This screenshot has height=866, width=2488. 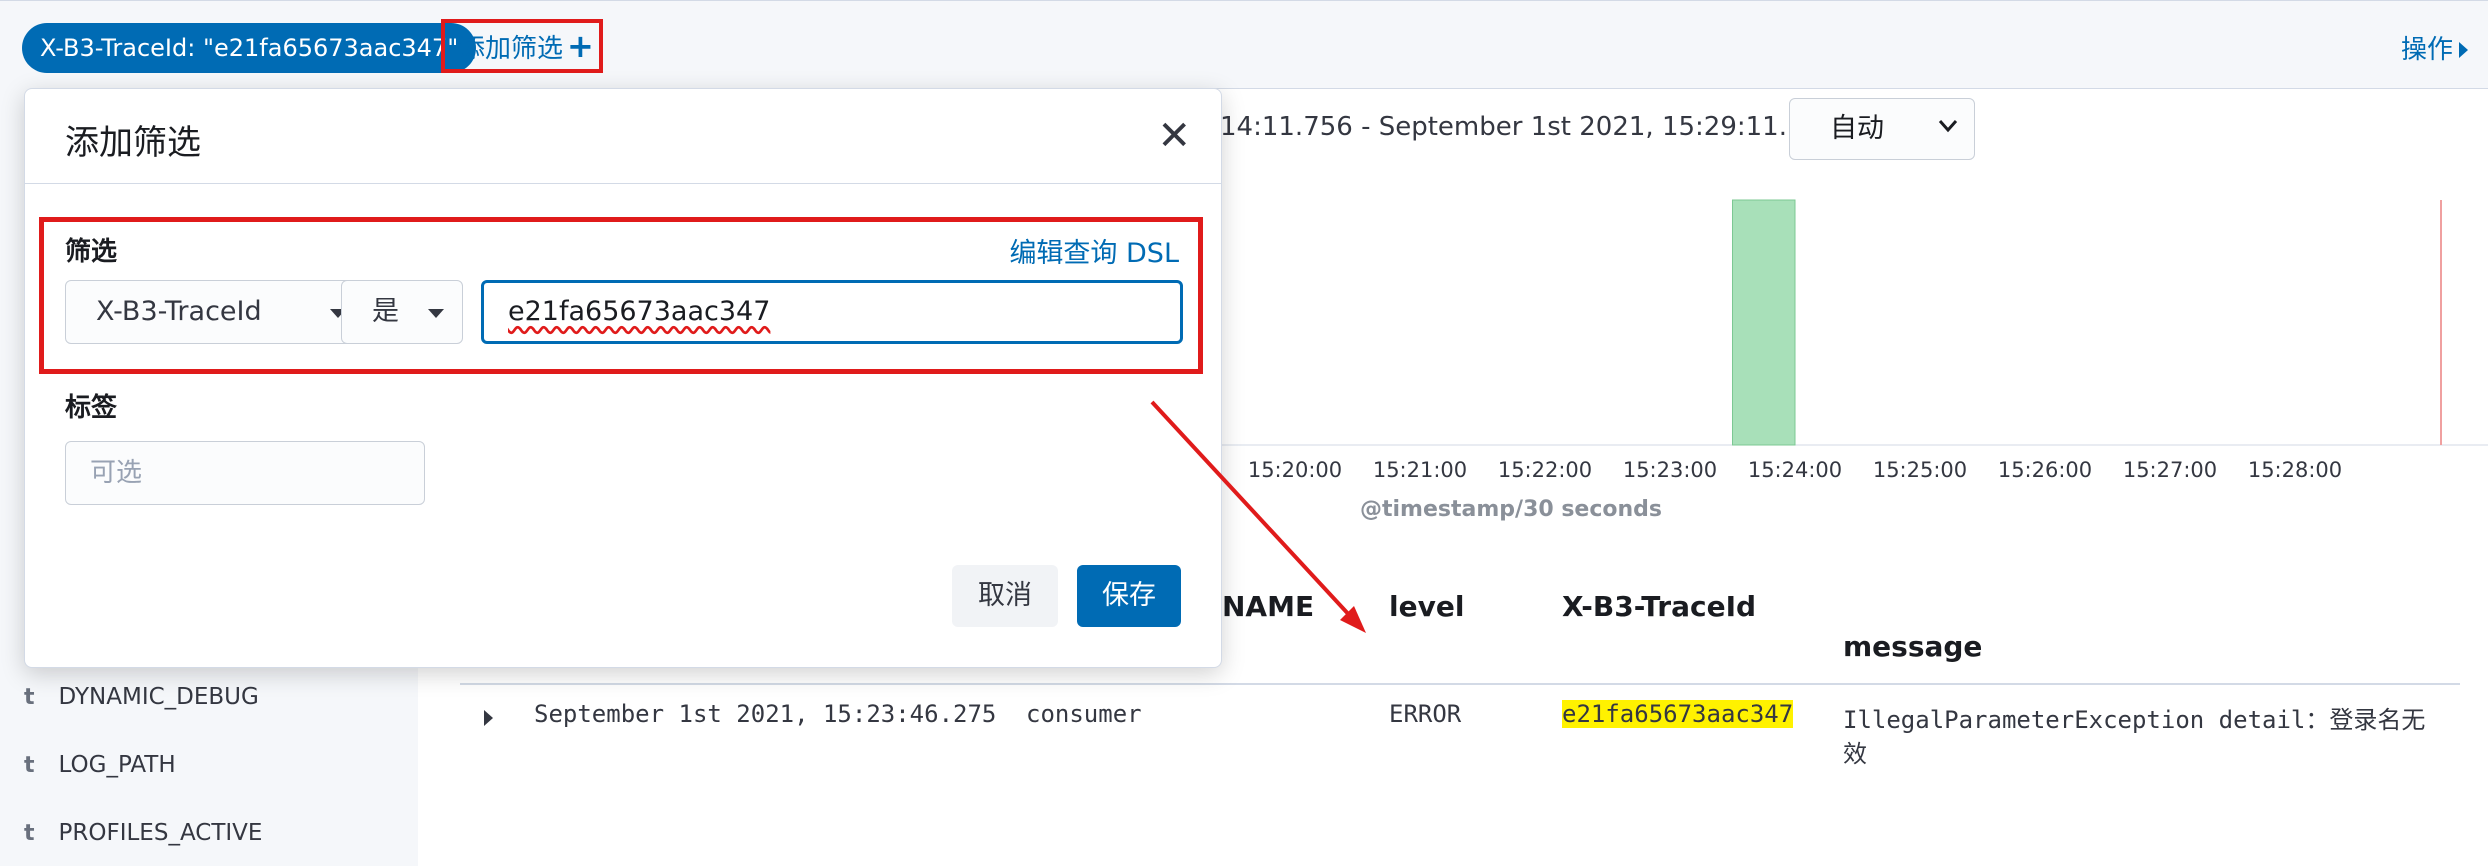 What do you see at coordinates (2295, 470) in the screenshot?
I see `x-tick-label: 15:28:00` at bounding box center [2295, 470].